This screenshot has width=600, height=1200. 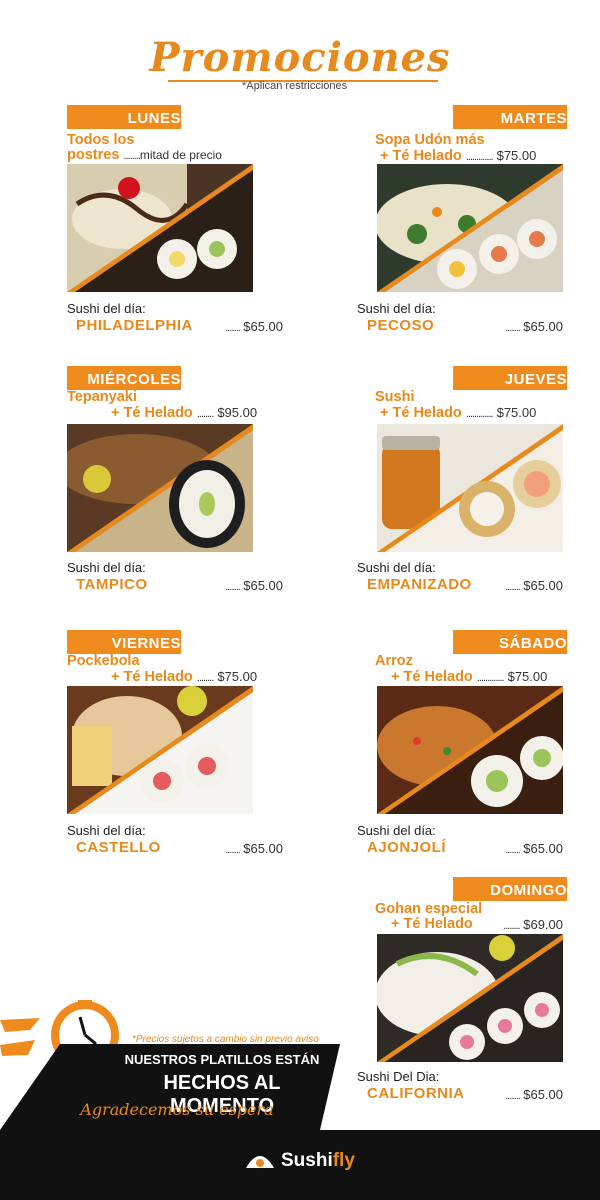 I want to click on sushi-name: TAMPICO, so click(x=112, y=584).